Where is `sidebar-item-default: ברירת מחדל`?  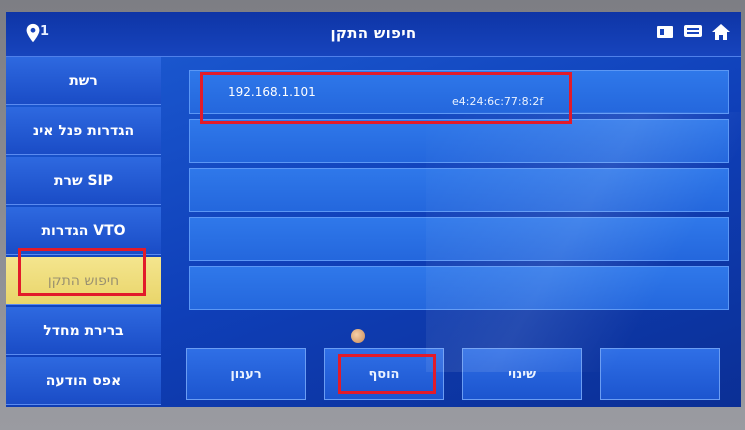 sidebar-item-default: ברירת מחדל is located at coordinates (83, 331).